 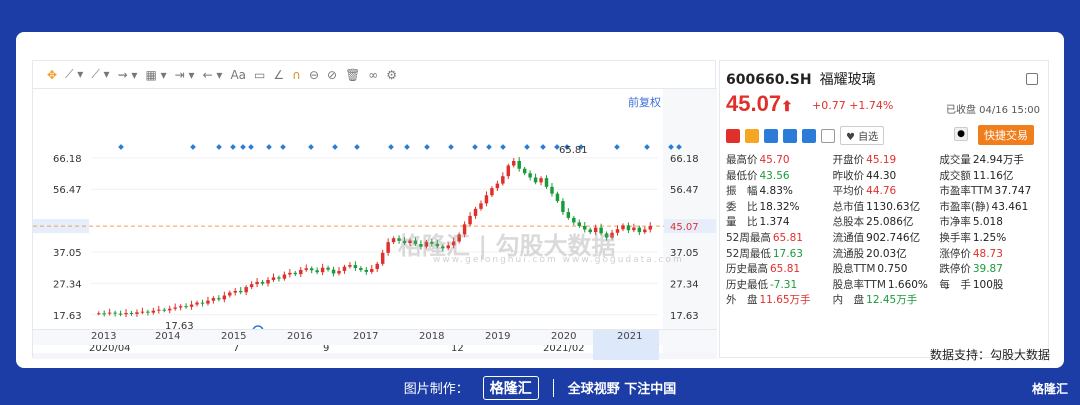 I want to click on timeline-year: 2014, so click(x=168, y=336).